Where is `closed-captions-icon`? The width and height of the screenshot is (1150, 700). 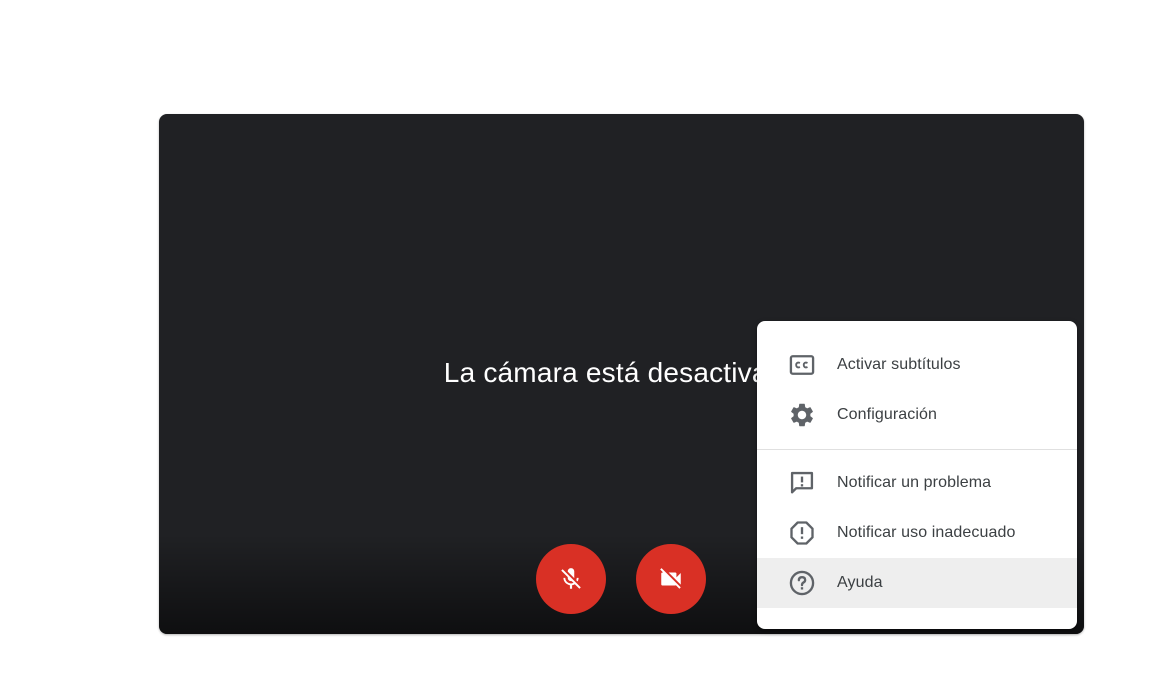
closed-captions-icon is located at coordinates (802, 365).